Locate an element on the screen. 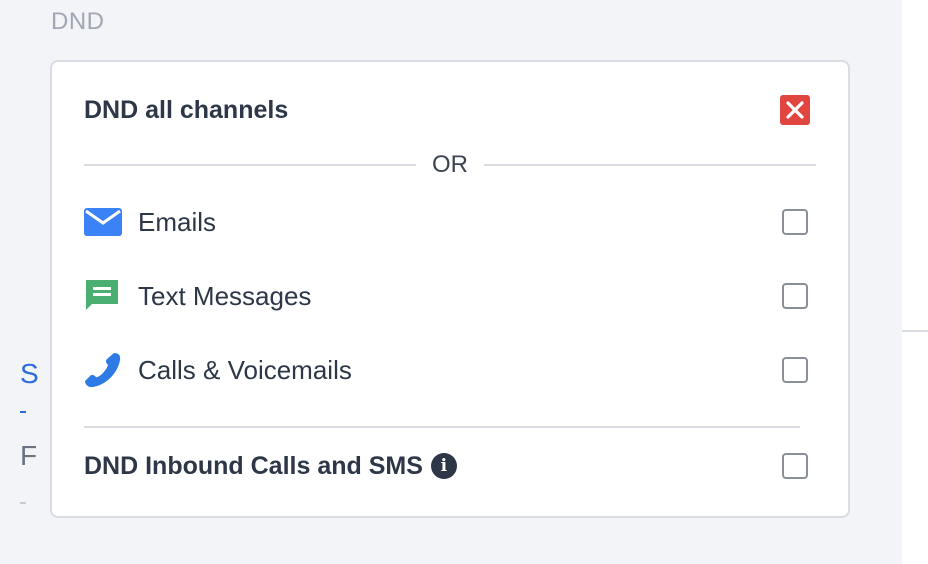  close-x-icon is located at coordinates (795, 110).